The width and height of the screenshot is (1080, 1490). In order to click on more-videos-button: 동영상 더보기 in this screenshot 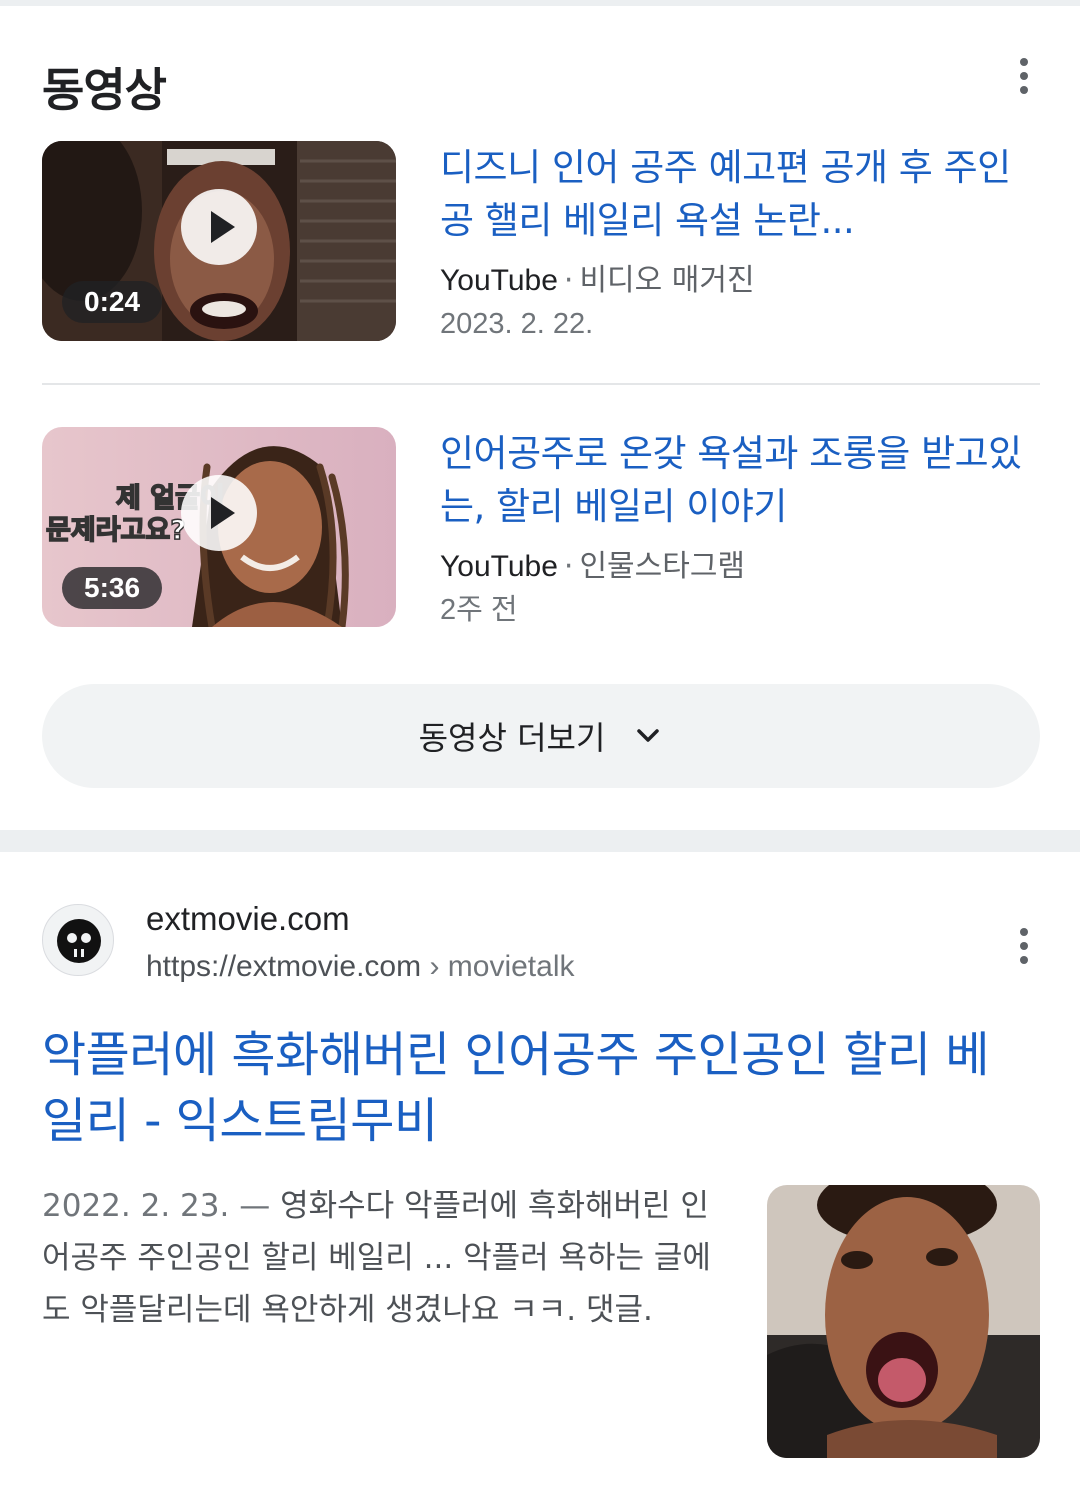, I will do `click(541, 736)`.